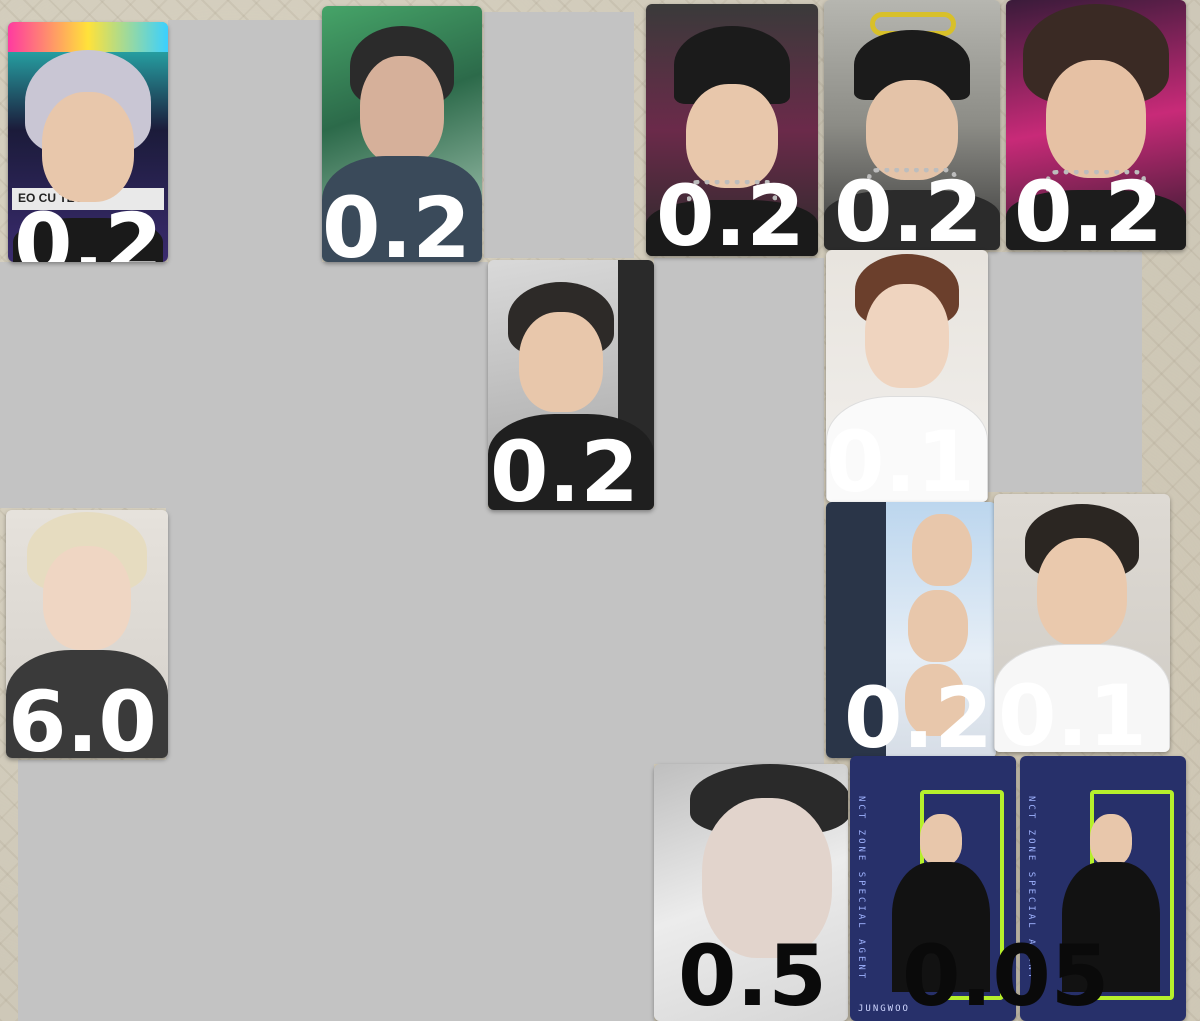 The image size is (1200, 1021). I want to click on photocard: 0.5, so click(751, 892).